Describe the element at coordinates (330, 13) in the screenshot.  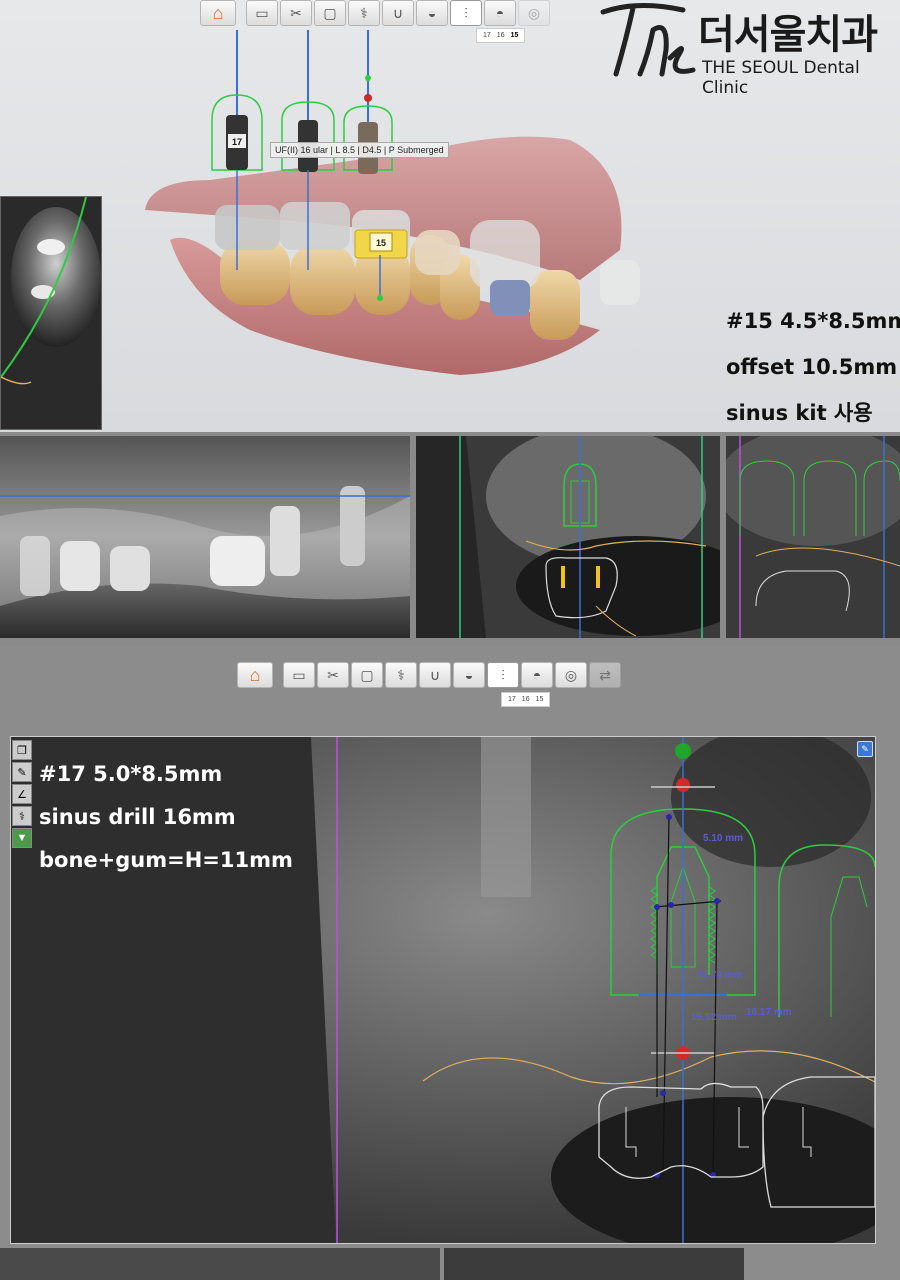
I see `tray-icon: ▢` at that location.